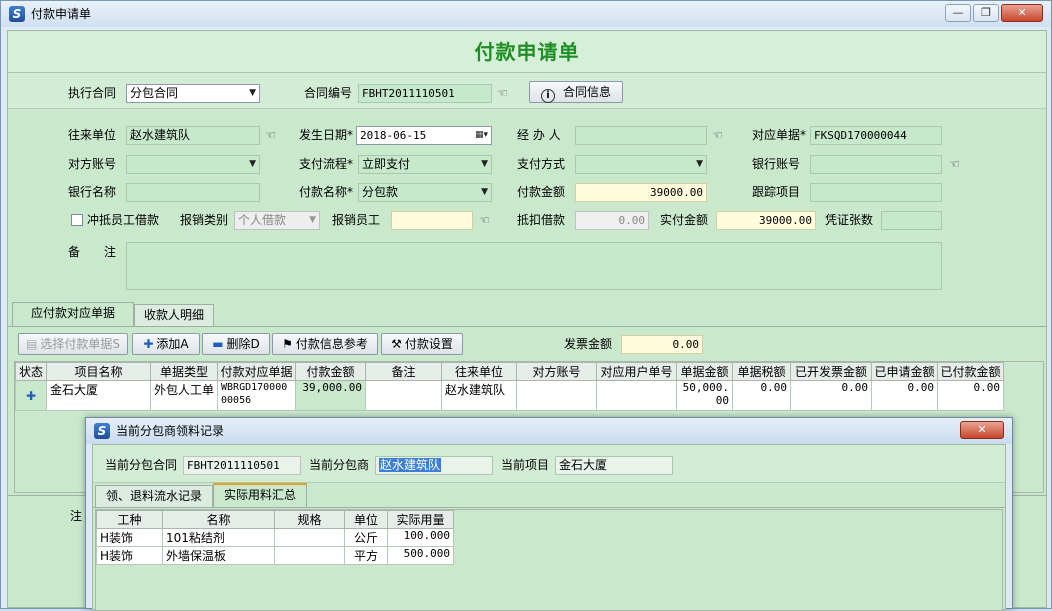 The image size is (1052, 611). I want to click on offset-loan-checkbox, so click(77, 220).